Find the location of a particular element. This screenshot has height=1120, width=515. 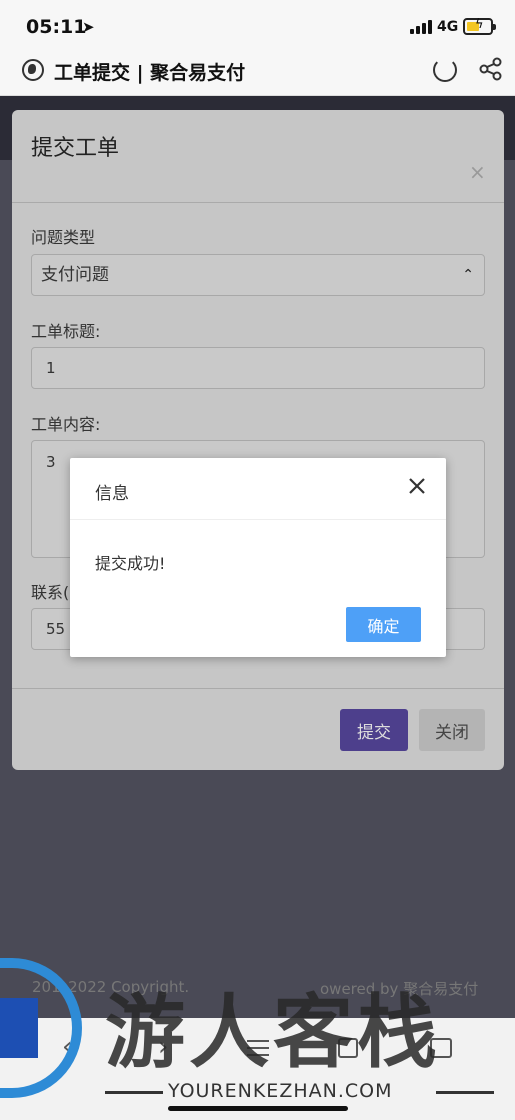

share-icon is located at coordinates (491, 69).